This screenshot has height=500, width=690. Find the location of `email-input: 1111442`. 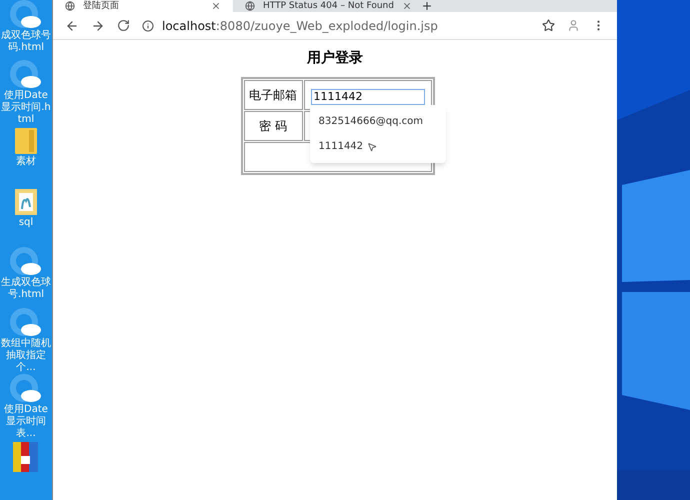

email-input: 1111442 is located at coordinates (367, 97).